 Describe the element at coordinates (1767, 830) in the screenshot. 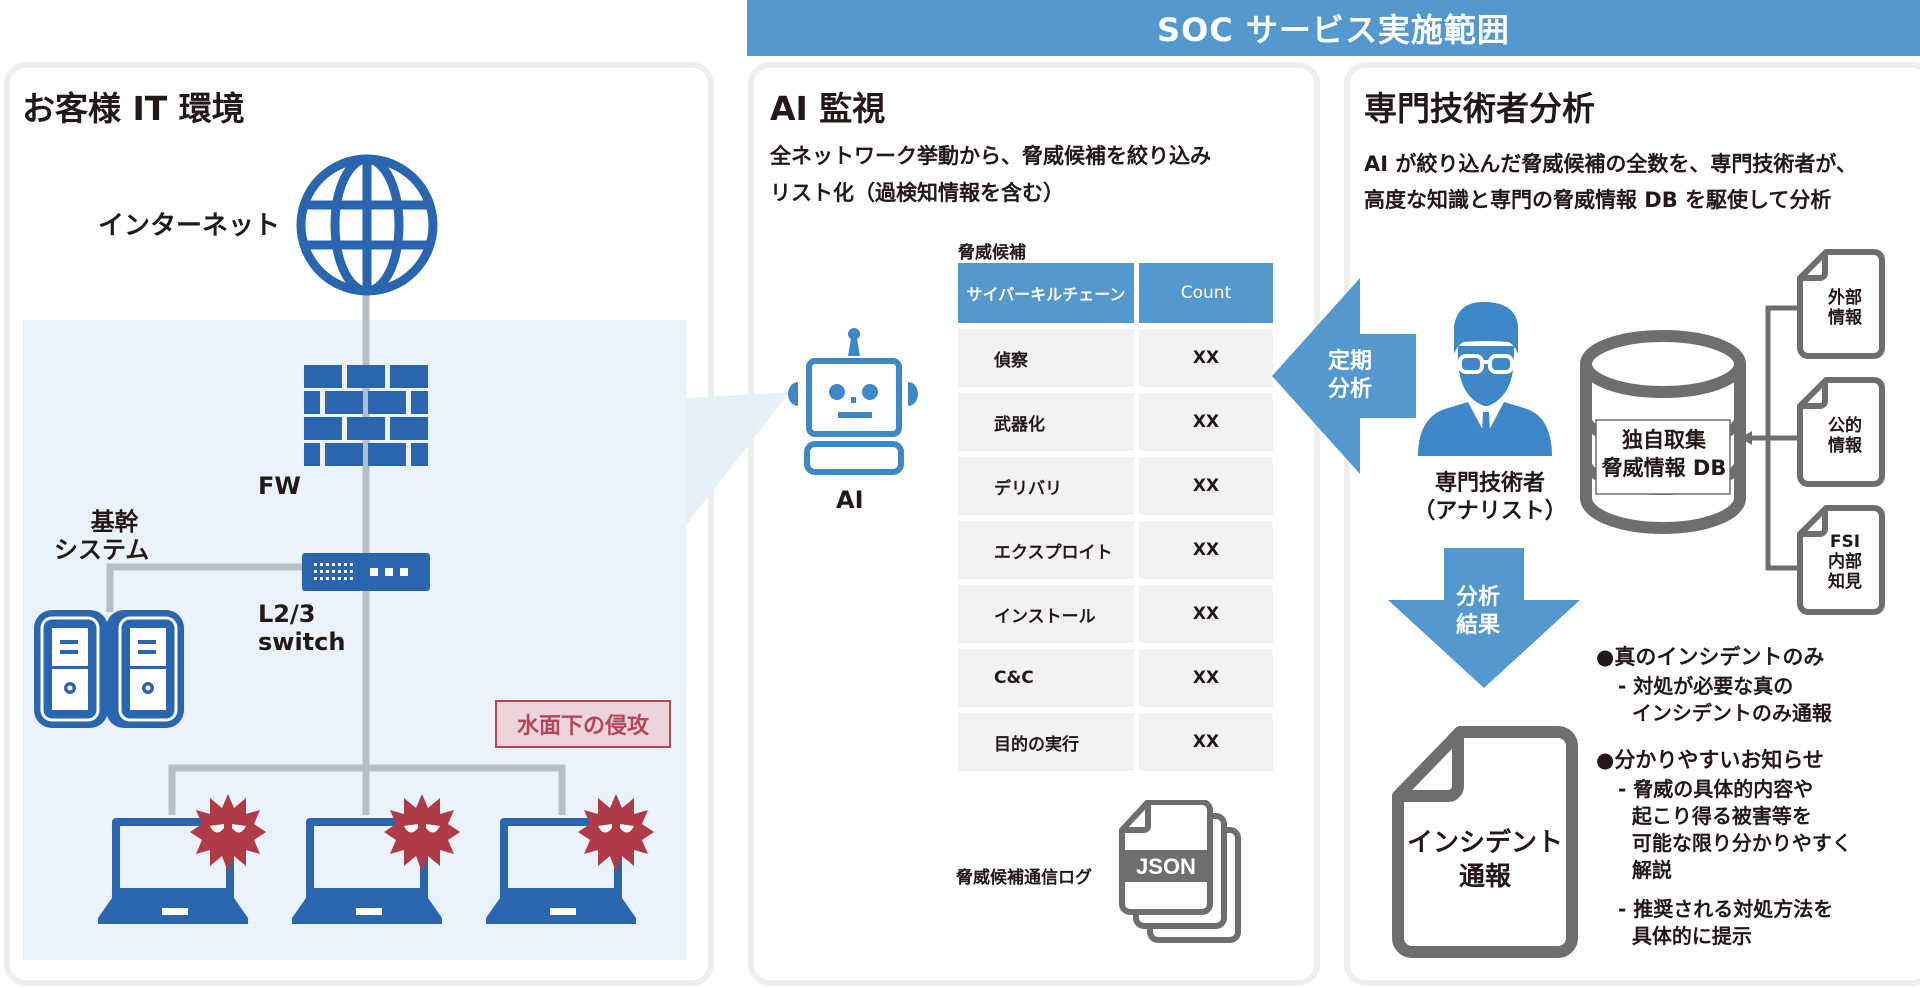

I see `bullet-item: - 脅威の具体的内容や 起こり得る被害等を 可能な限り分かりやすく 解説` at that location.